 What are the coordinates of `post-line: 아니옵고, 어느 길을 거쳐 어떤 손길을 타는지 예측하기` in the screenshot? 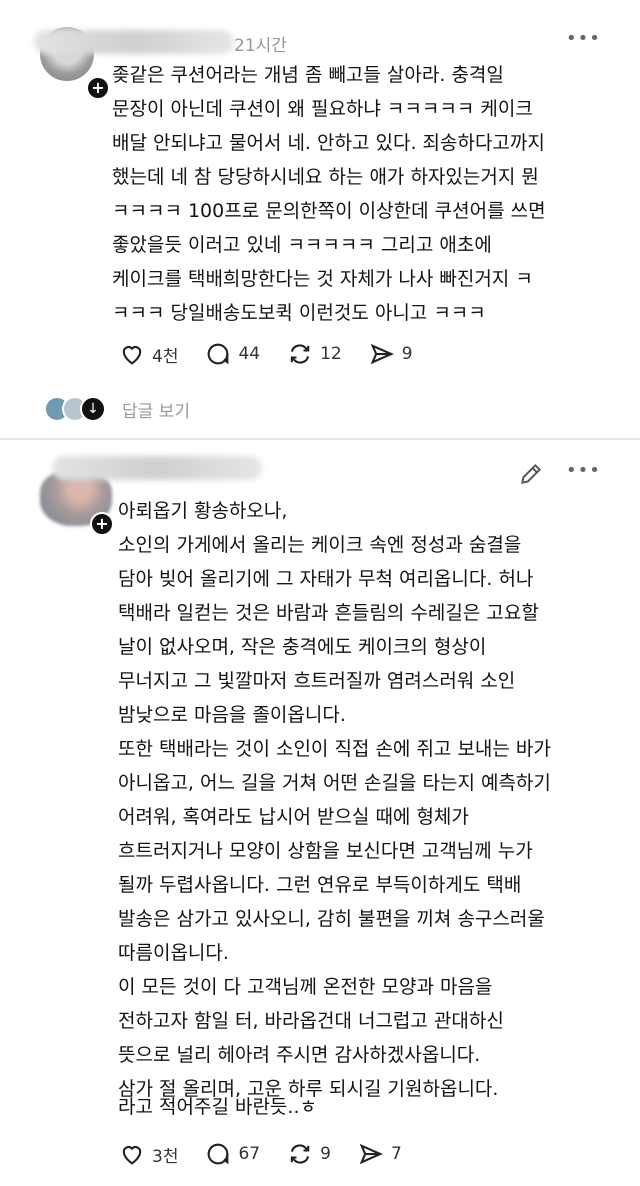 It's located at (334, 783).